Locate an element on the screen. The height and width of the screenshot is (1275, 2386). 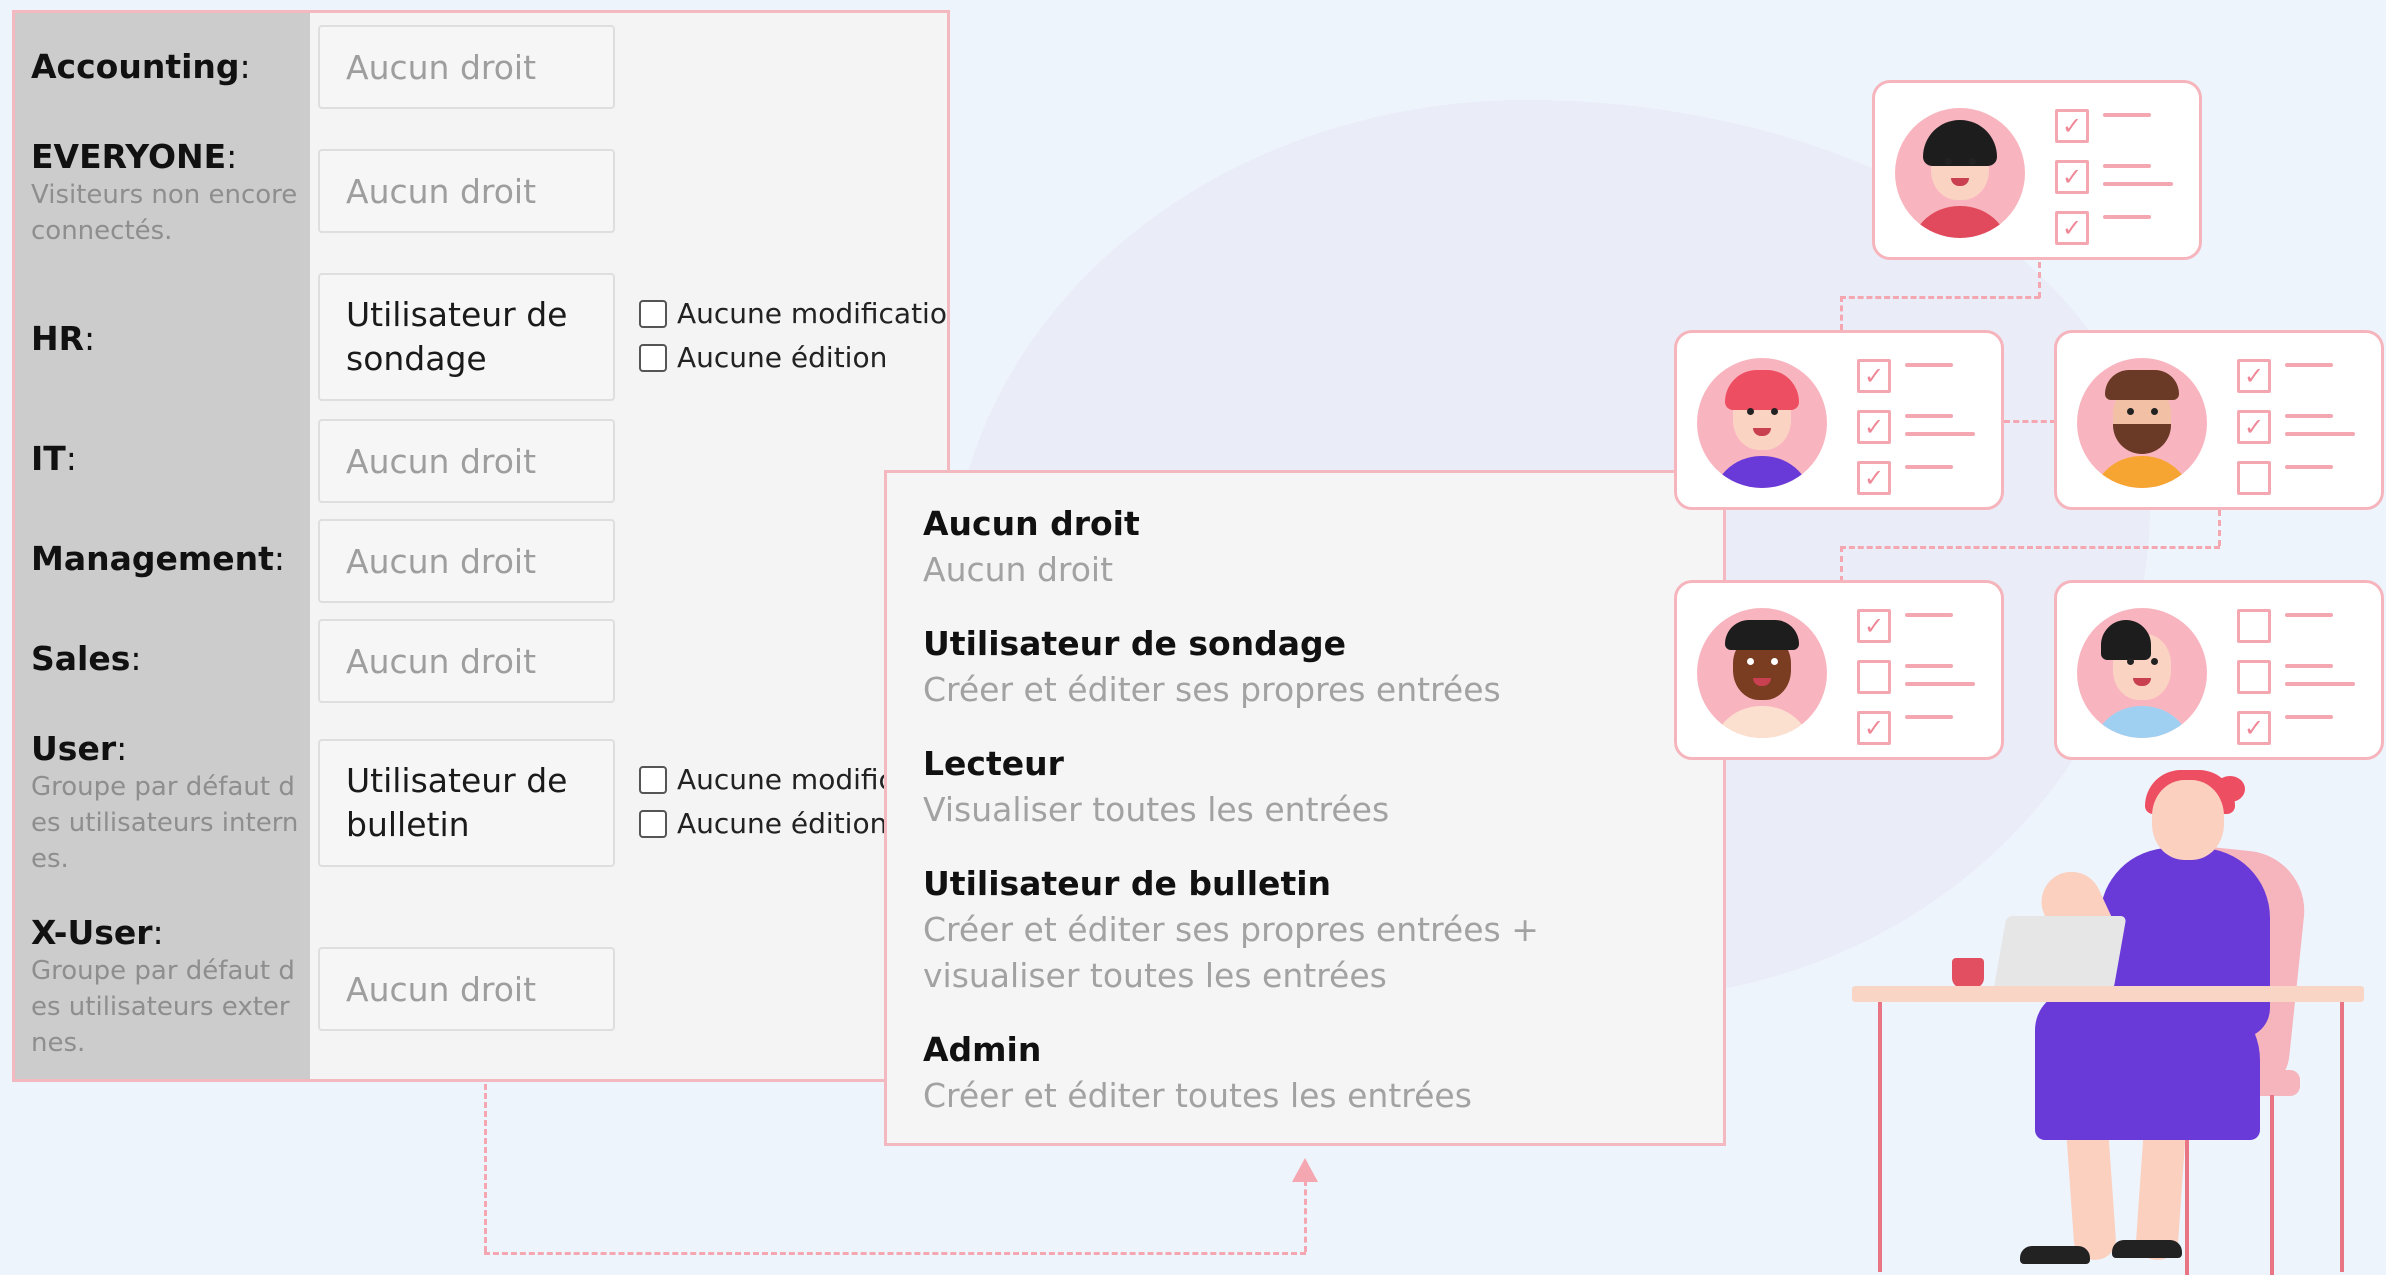
menu-option-lecteur: Lecteur Visualiser toutes les entrées is located at coordinates (1313, 787).